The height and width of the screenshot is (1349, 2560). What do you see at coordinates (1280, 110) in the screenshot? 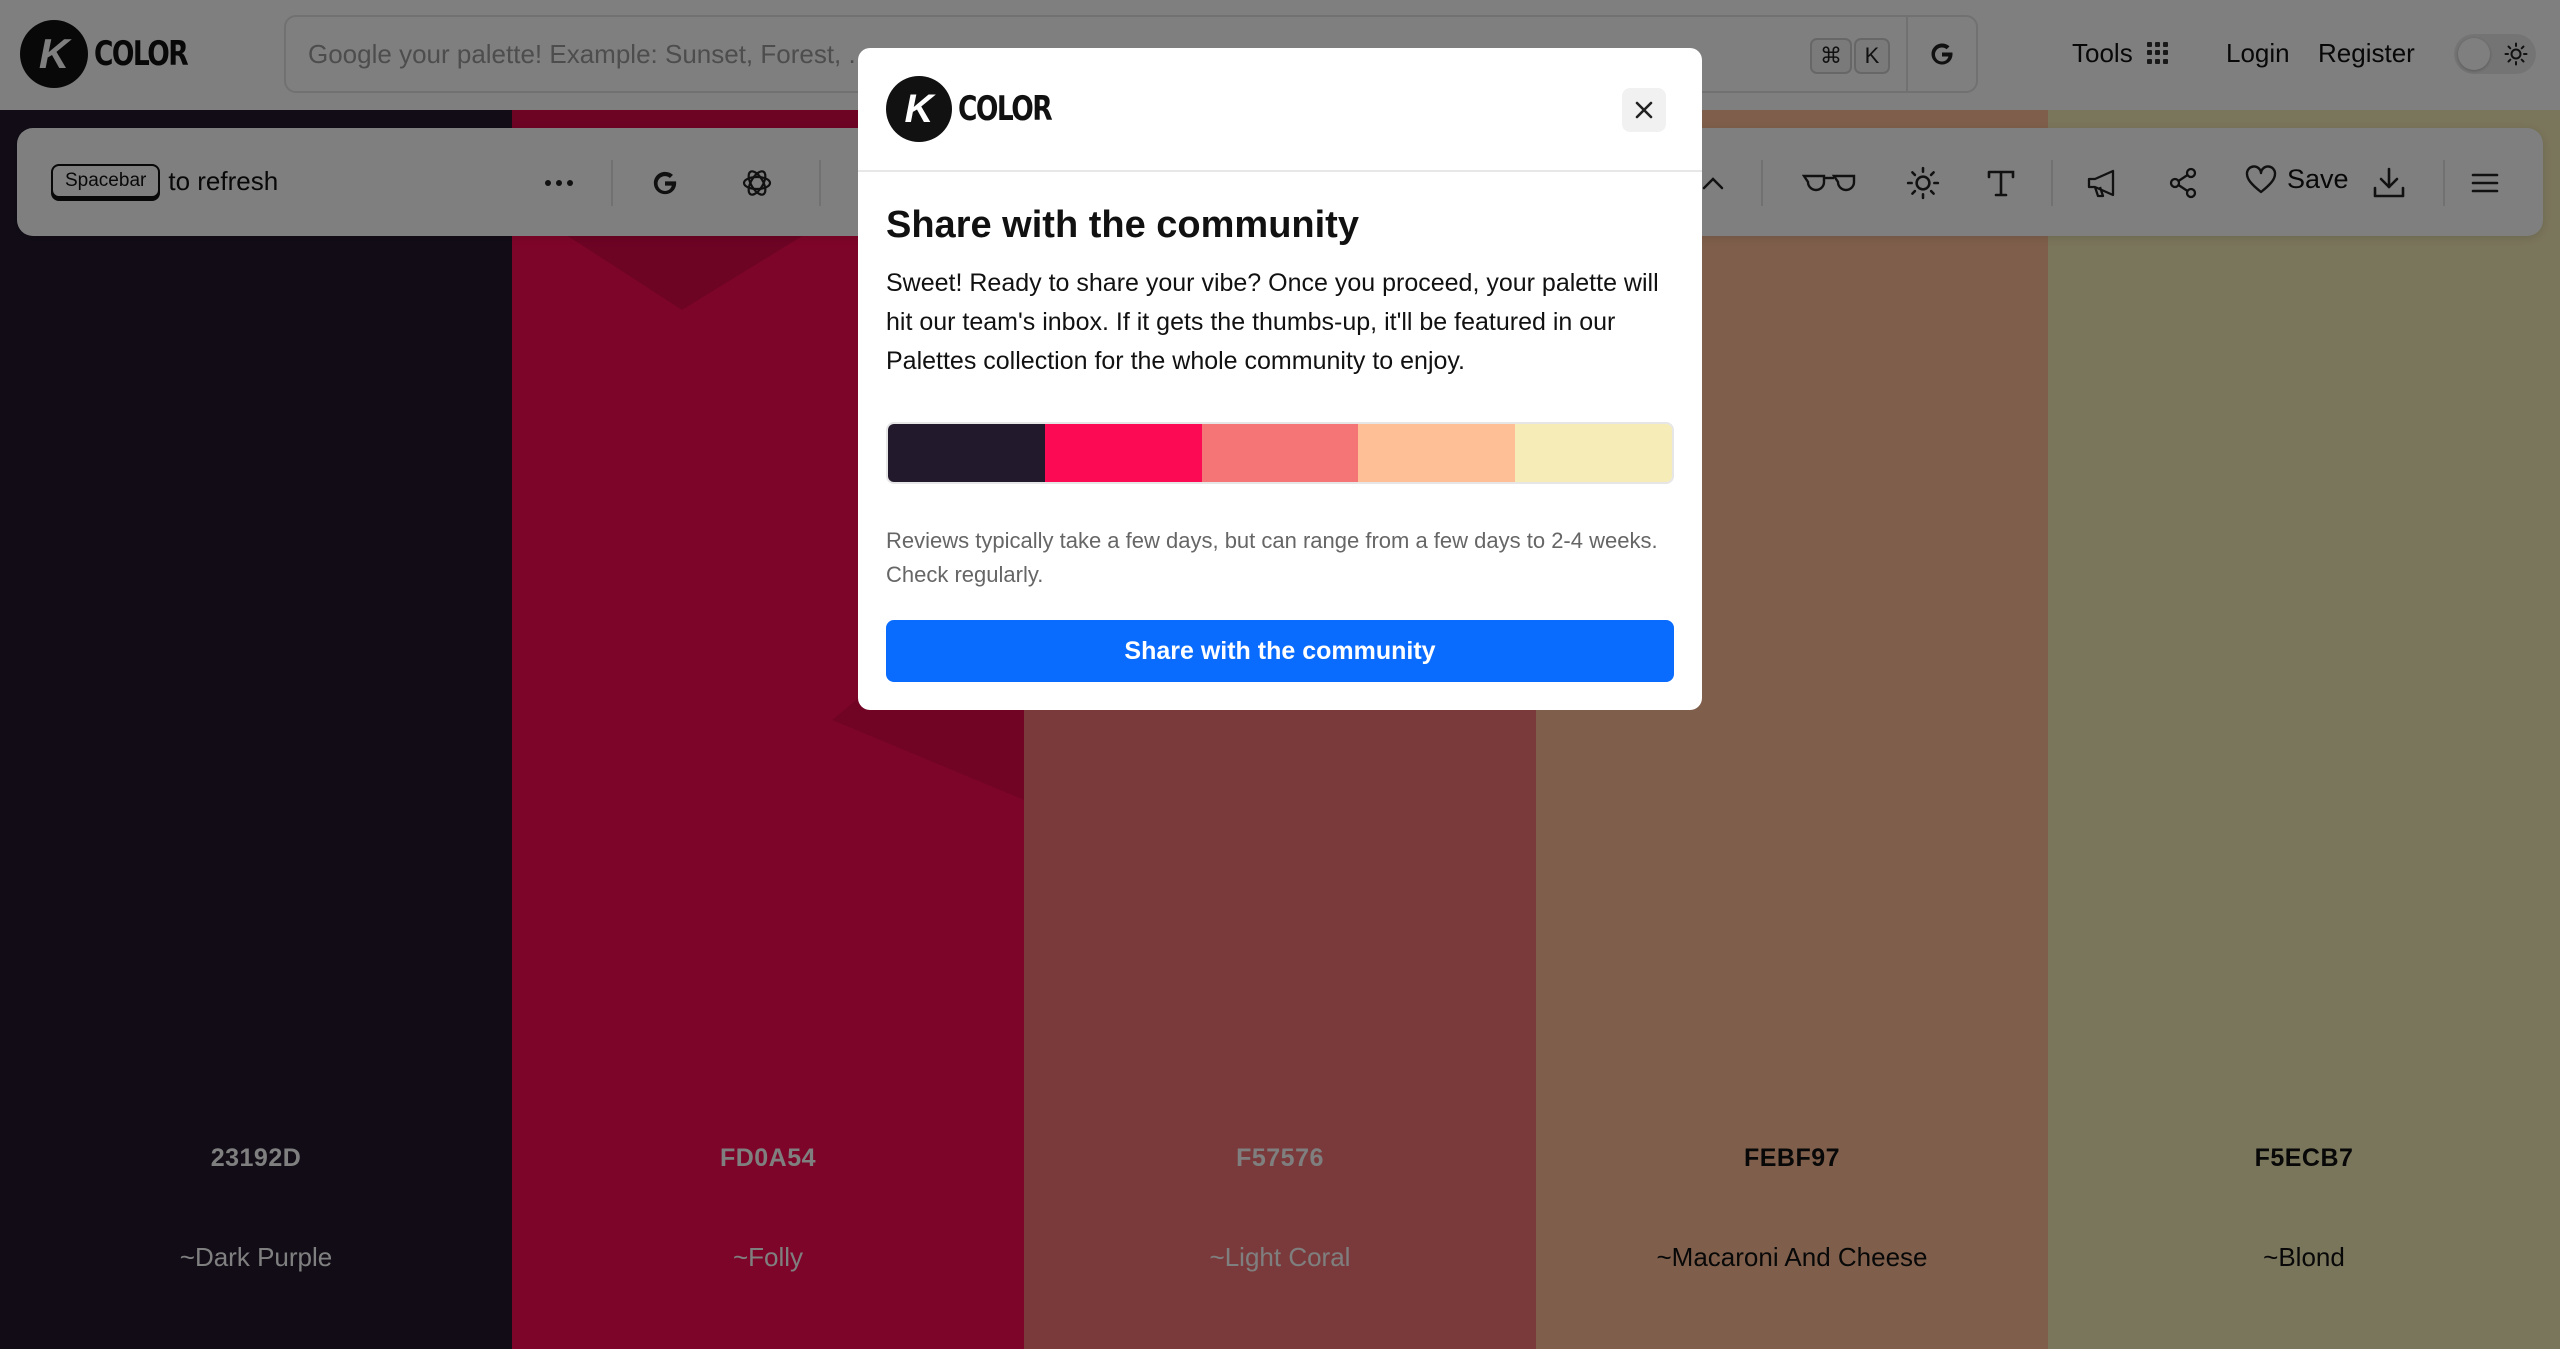
I see `modal-header: K COLOR` at bounding box center [1280, 110].